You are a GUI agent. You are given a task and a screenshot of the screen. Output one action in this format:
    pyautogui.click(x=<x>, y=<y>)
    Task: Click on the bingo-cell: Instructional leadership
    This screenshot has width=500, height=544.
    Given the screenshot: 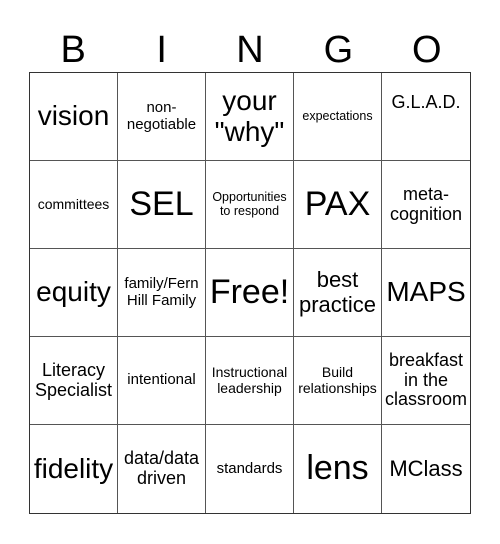 What is the action you would take?
    pyautogui.click(x=250, y=381)
    